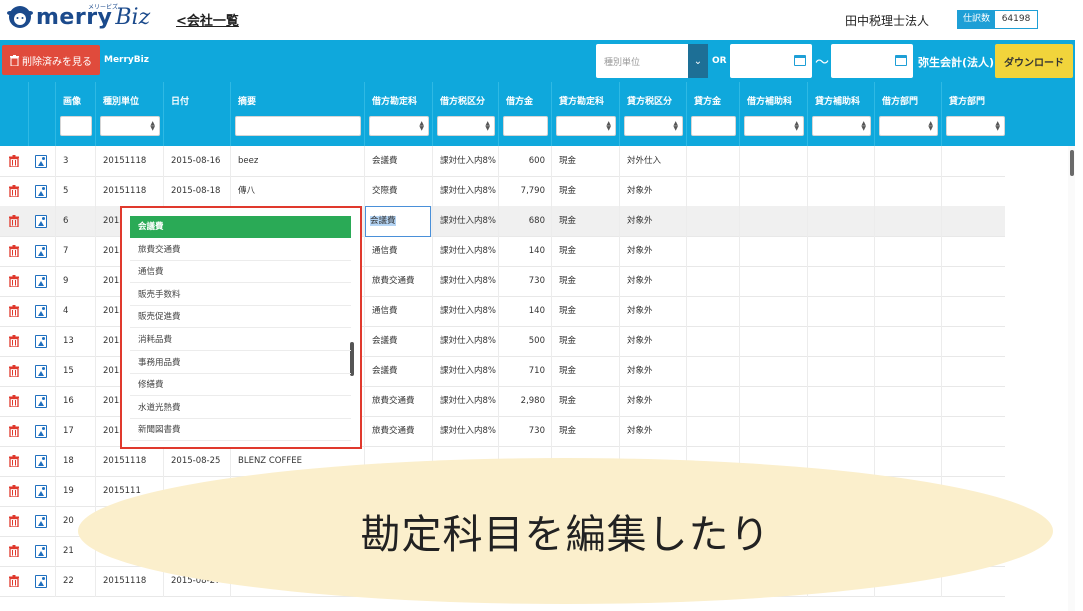 The height and width of the screenshot is (611, 1083). Describe the element at coordinates (298, 126) in the screenshot. I see `filter-summary-input` at that location.